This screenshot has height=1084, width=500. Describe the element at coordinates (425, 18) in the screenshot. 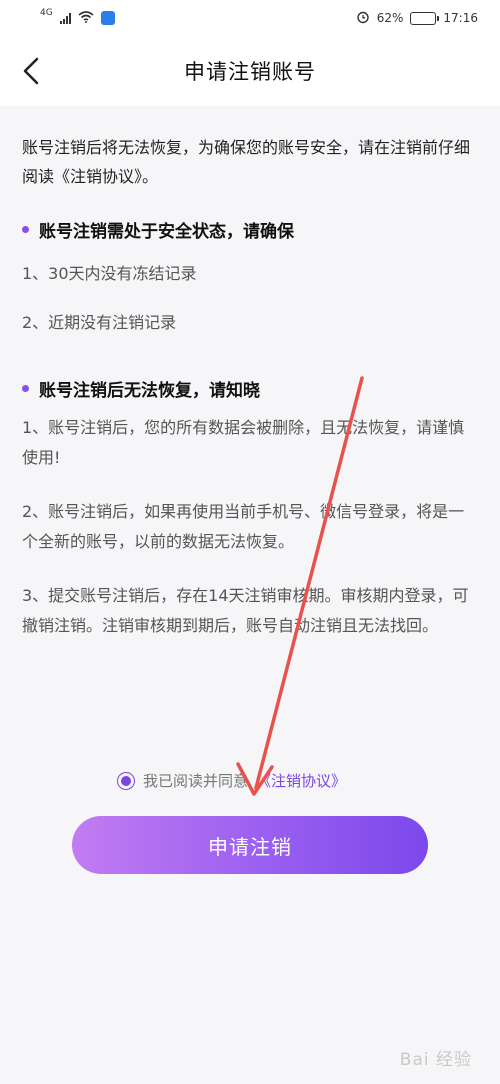

I see `battery-icon` at that location.